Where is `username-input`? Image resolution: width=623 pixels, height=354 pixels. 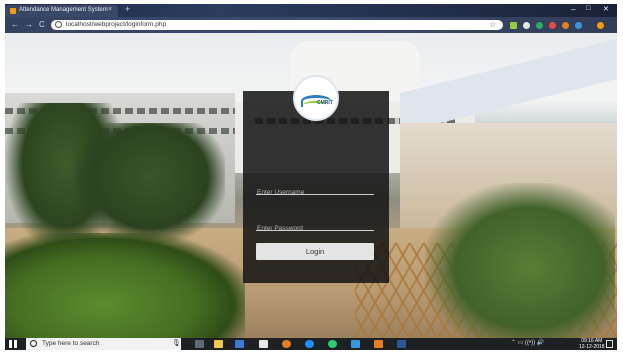
username-input is located at coordinates (315, 192).